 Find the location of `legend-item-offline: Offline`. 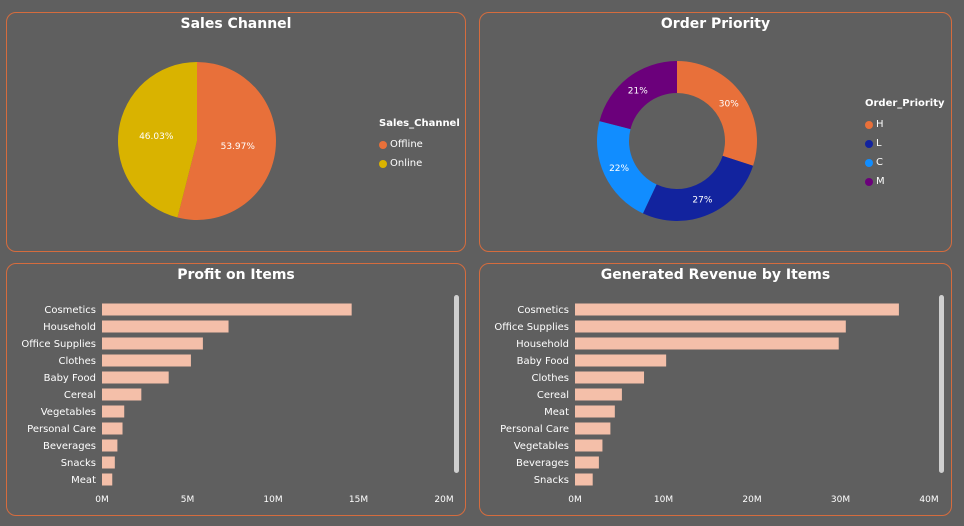

legend-item-offline: Offline is located at coordinates (419, 144).